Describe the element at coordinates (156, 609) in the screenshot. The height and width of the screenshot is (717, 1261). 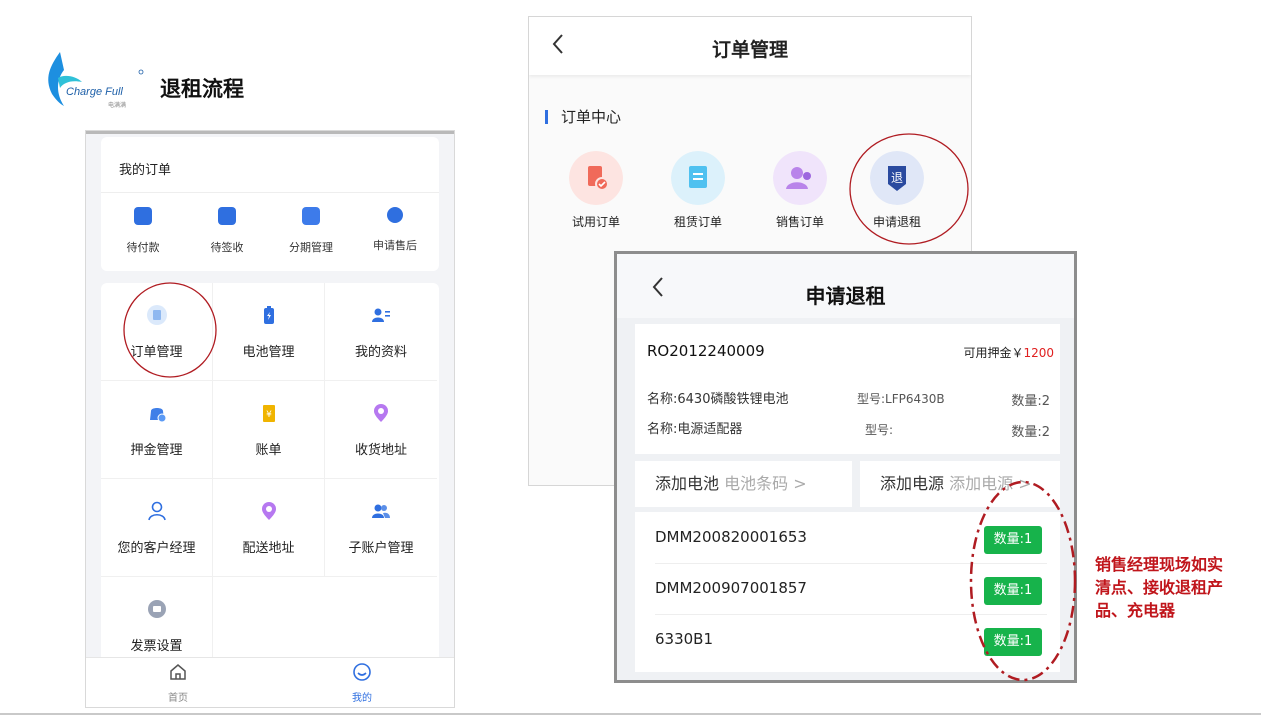
I see `invoice-icon` at that location.